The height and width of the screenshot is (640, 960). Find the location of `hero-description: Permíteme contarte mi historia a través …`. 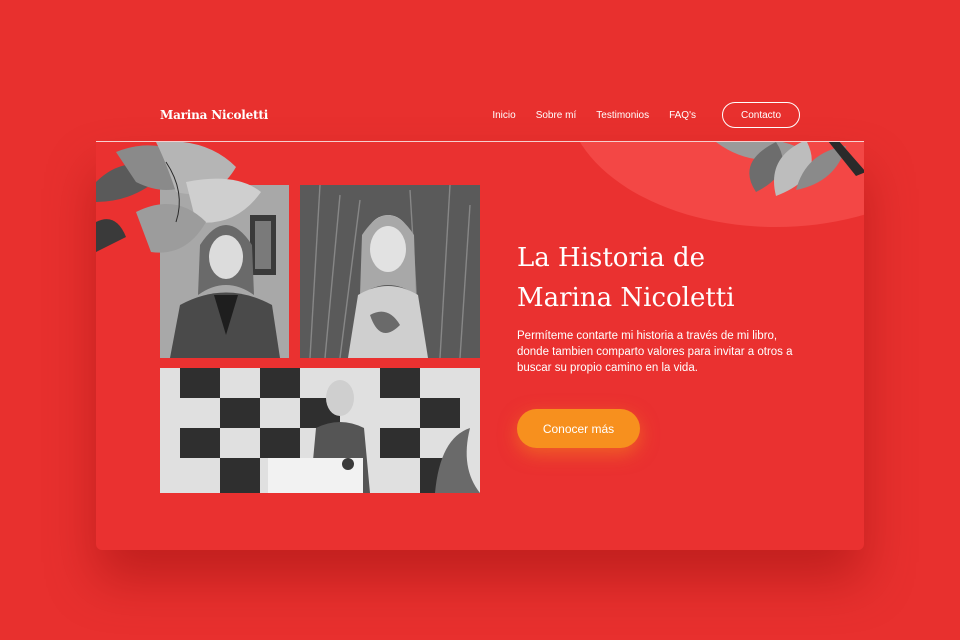

hero-description: Permíteme contarte mi historia a través … is located at coordinates (655, 352).